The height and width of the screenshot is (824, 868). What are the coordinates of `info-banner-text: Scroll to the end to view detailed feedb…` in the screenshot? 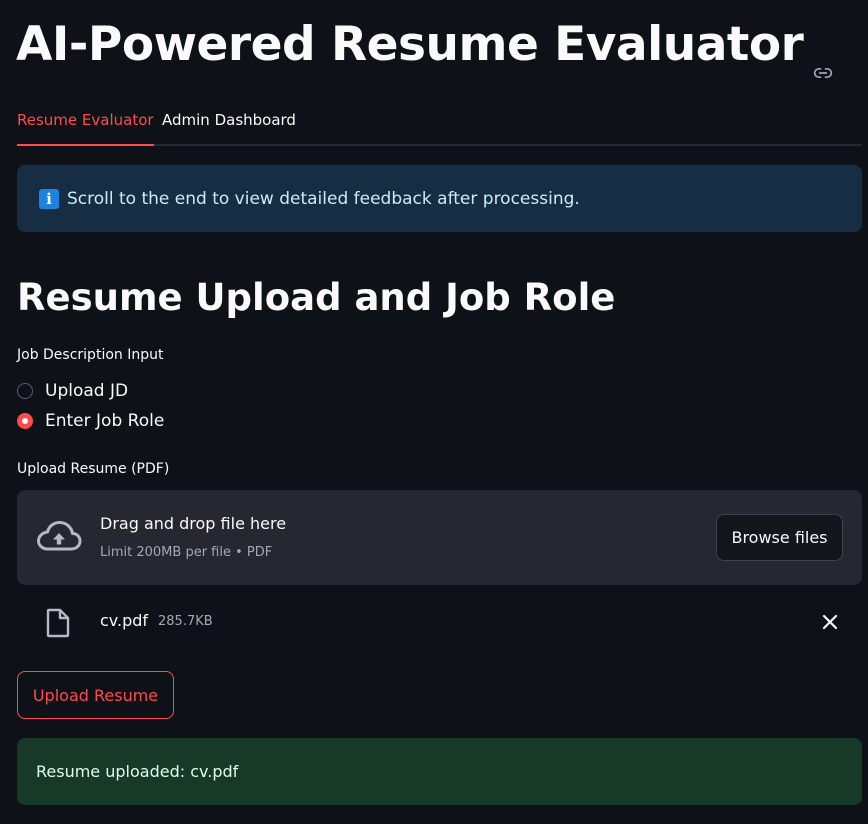 It's located at (323, 198).